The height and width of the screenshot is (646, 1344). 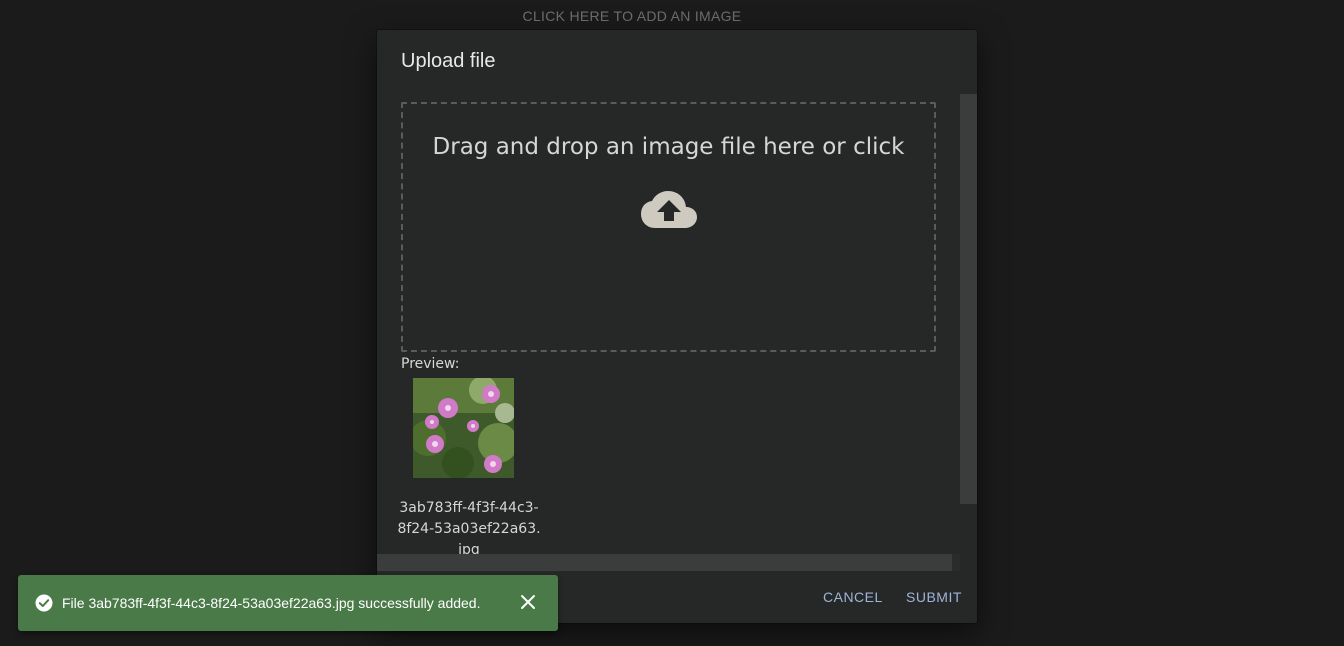 I want to click on vertical-scrollbar-thumb, so click(x=968, y=299).